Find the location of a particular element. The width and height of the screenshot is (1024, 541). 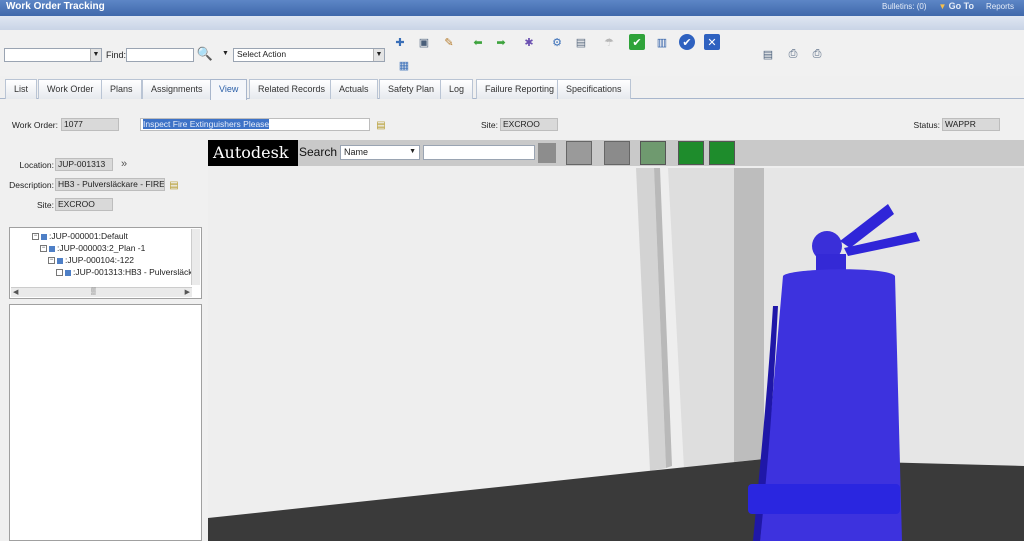

tree-node: −:JUP-000104:-122 is located at coordinates (91, 260).